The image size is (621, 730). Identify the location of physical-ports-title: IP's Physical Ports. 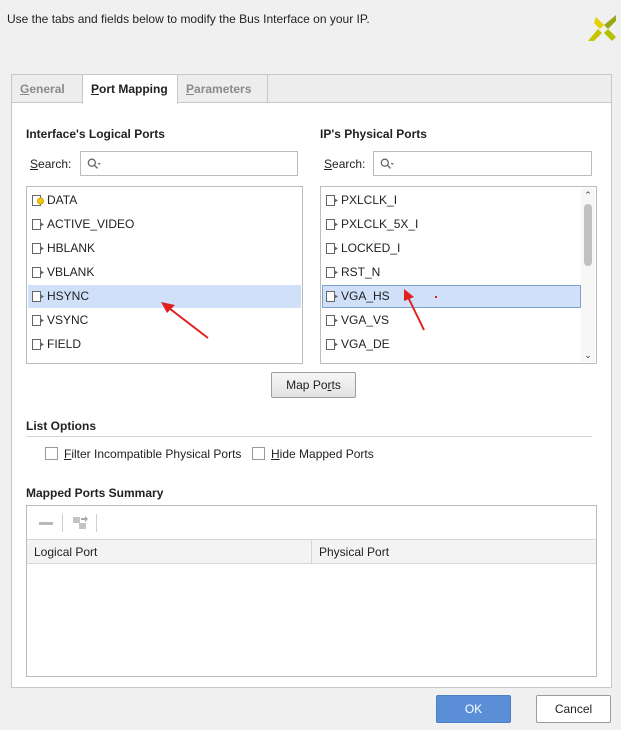
(373, 134).